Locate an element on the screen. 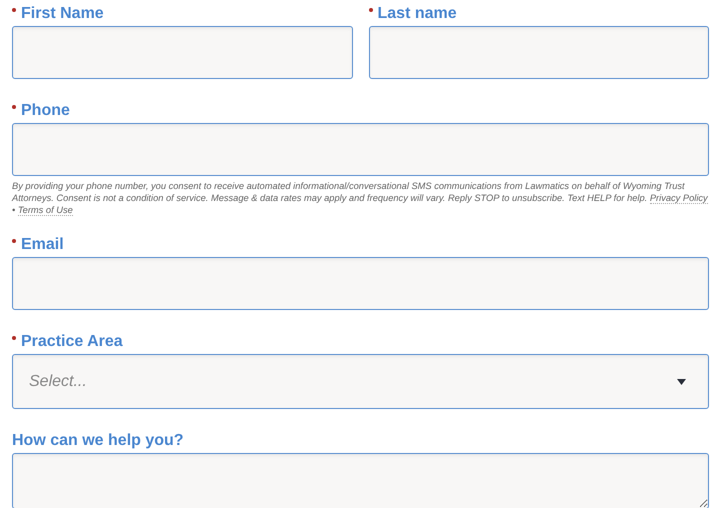 Image resolution: width=722 pixels, height=508 pixels. policy-link: Terms of Use is located at coordinates (45, 210).